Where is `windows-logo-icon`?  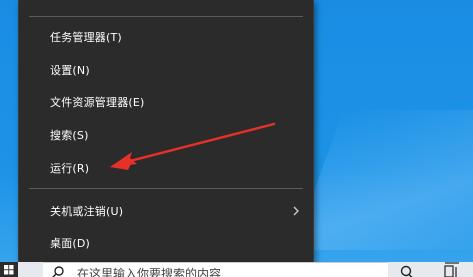
windows-logo-icon is located at coordinates (9, 270).